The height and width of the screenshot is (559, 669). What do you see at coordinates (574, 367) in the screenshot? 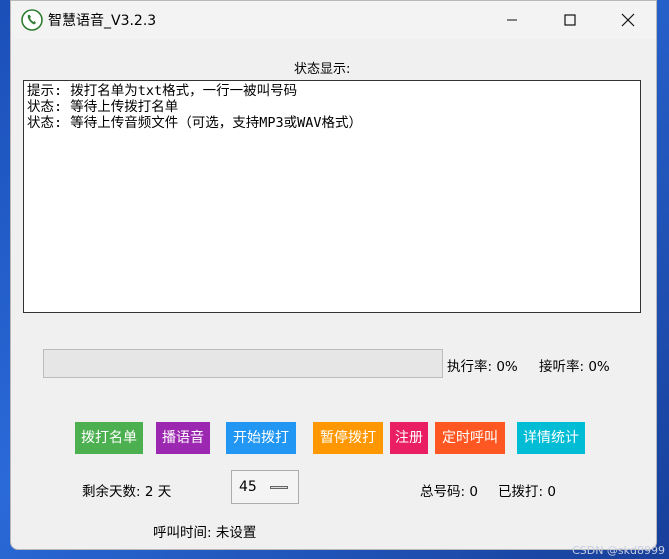
I see `answer-rate-label: 接听率: 0%` at bounding box center [574, 367].